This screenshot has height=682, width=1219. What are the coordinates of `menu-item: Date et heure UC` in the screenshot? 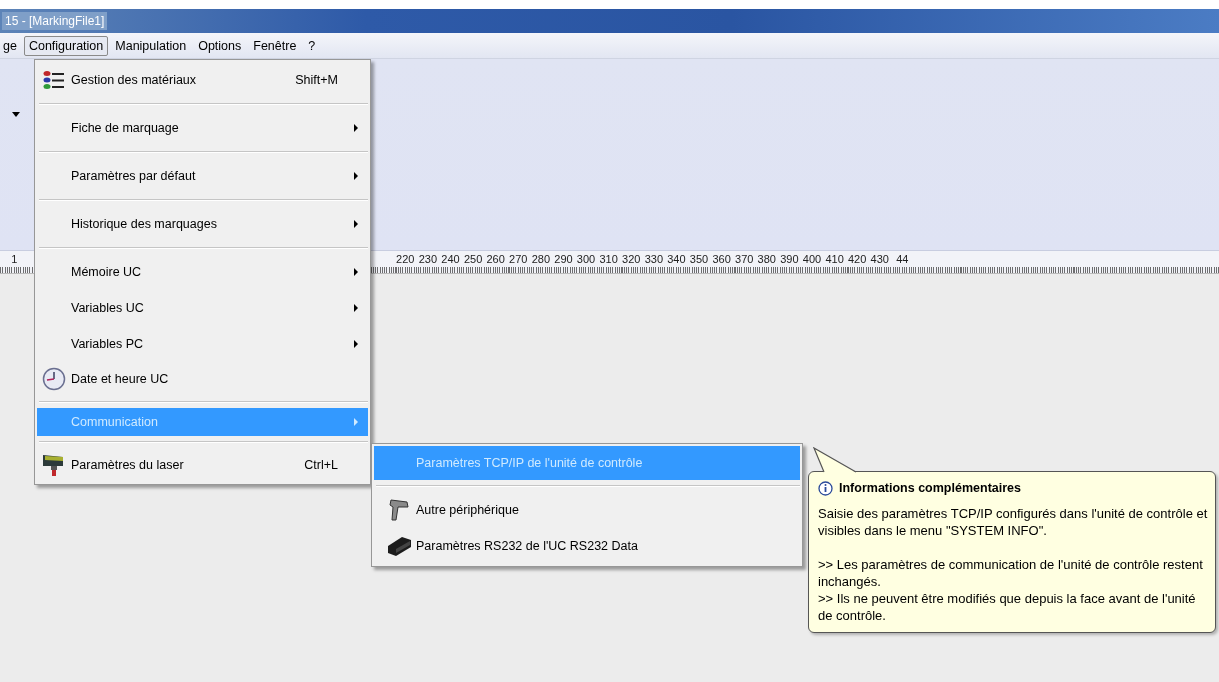 It's located at (202, 379).